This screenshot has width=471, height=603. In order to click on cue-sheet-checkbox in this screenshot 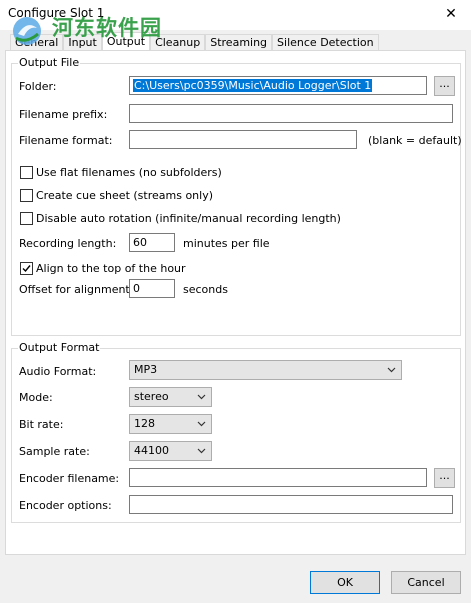, I will do `click(26, 195)`.